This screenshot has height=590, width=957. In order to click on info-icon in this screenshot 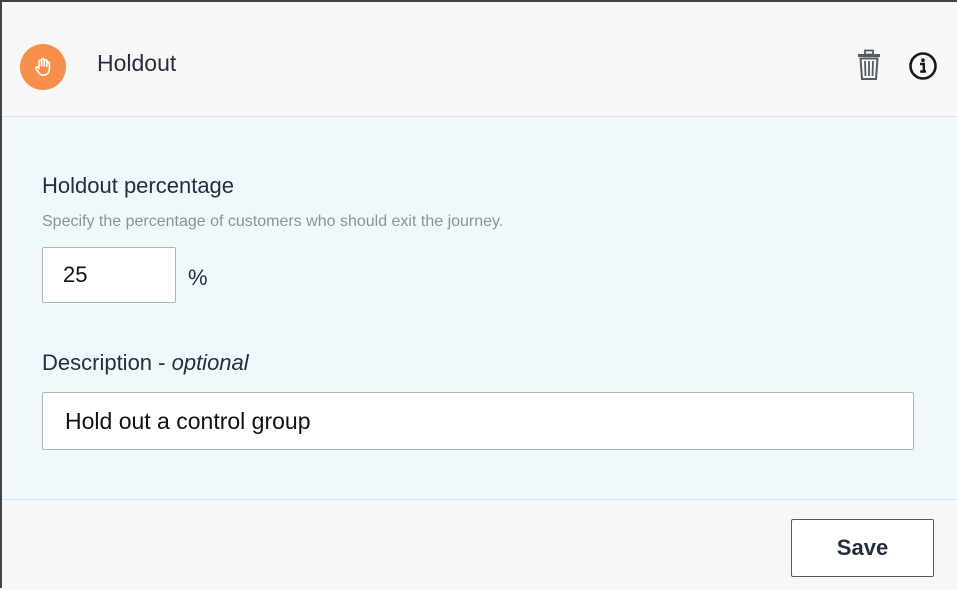, I will do `click(923, 66)`.